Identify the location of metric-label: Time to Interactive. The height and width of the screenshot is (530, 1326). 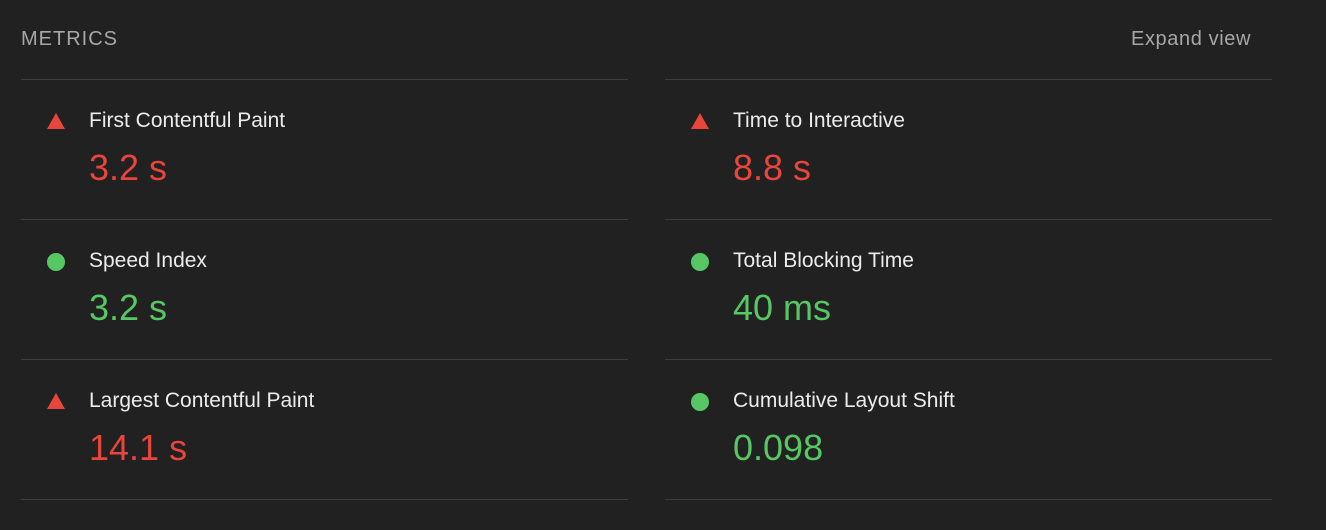
(819, 120).